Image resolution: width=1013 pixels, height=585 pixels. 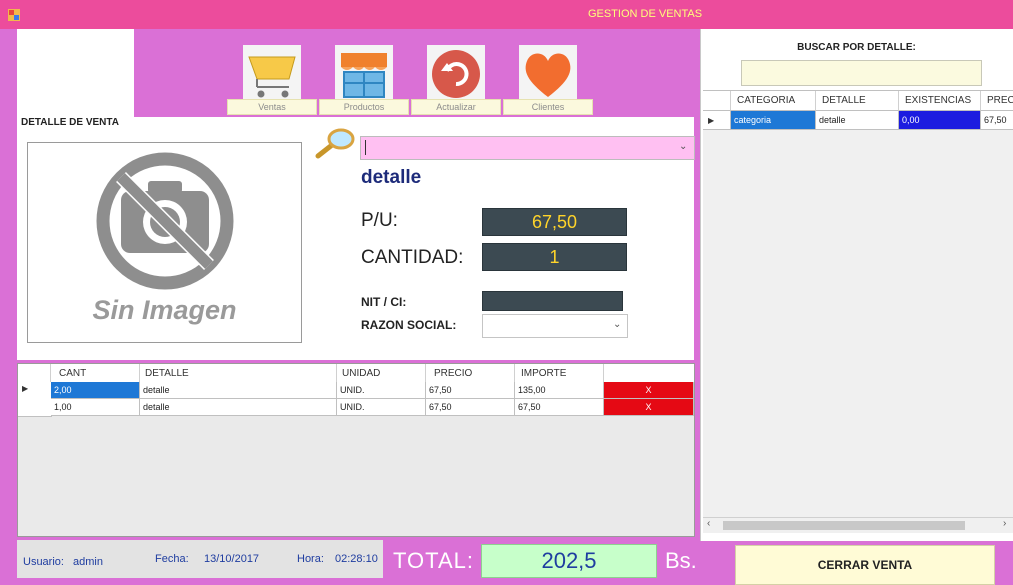 I want to click on nav-button-ventas: Ventas, so click(x=272, y=80).